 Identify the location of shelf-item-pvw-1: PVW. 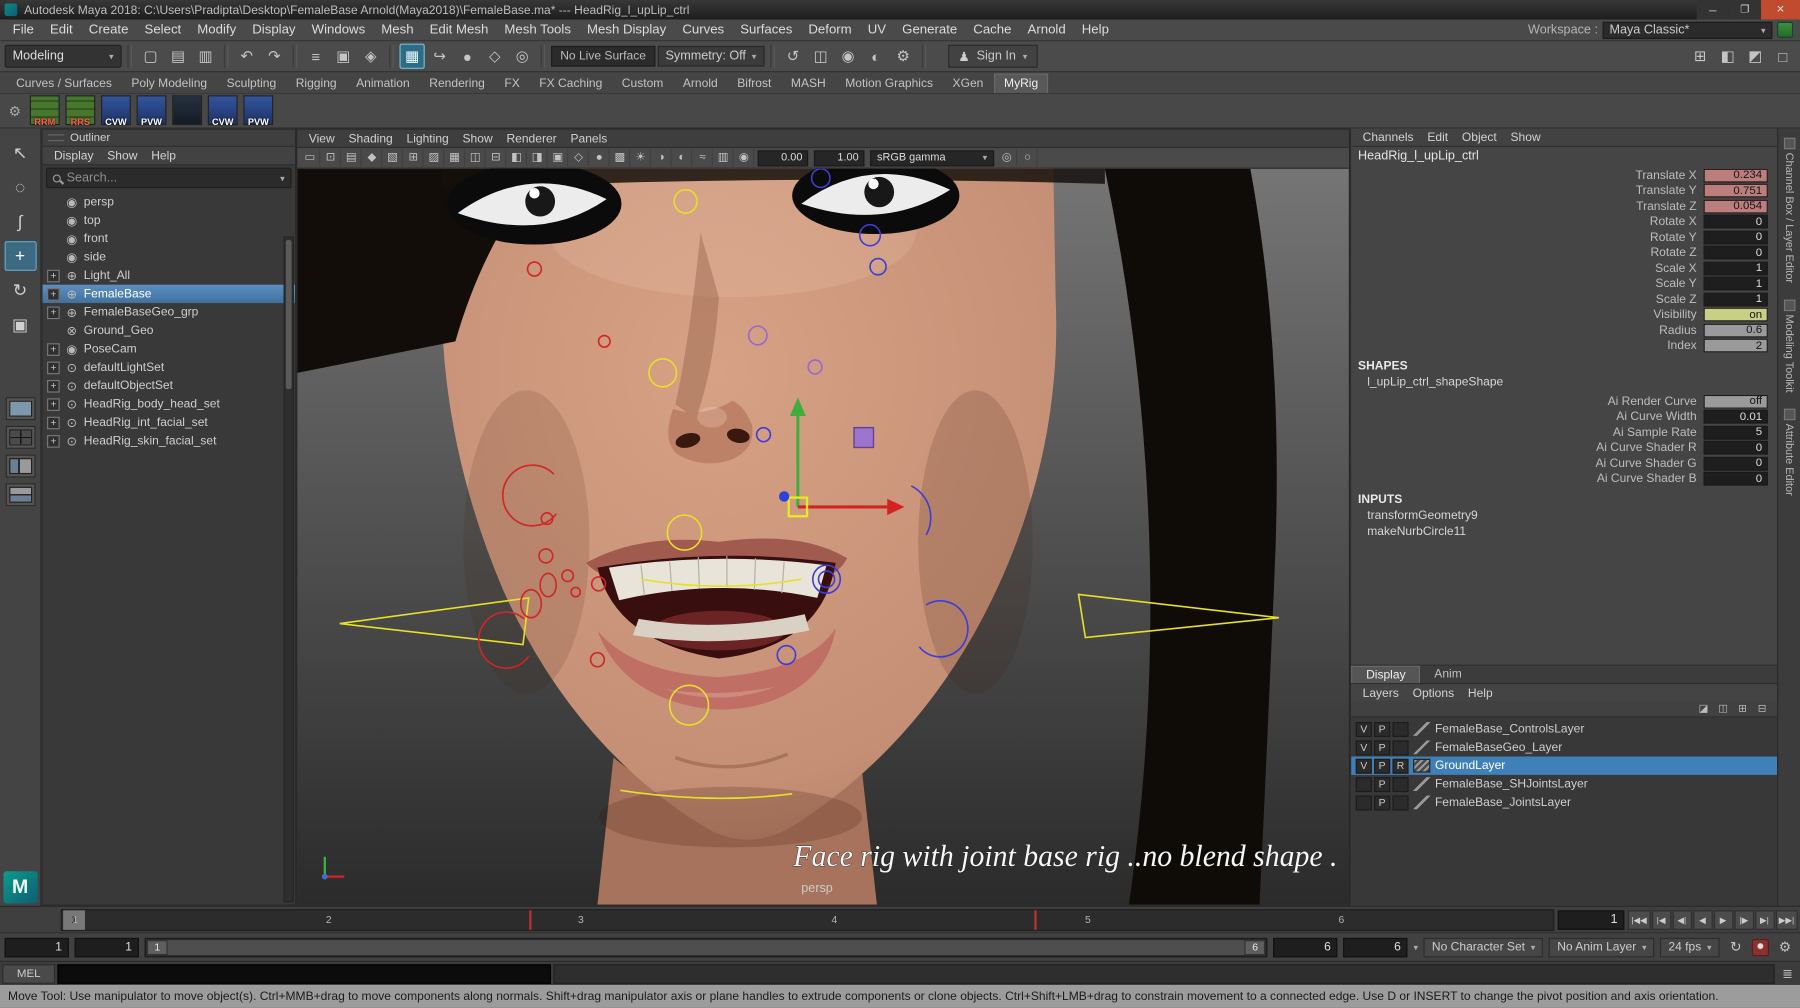
(151, 110).